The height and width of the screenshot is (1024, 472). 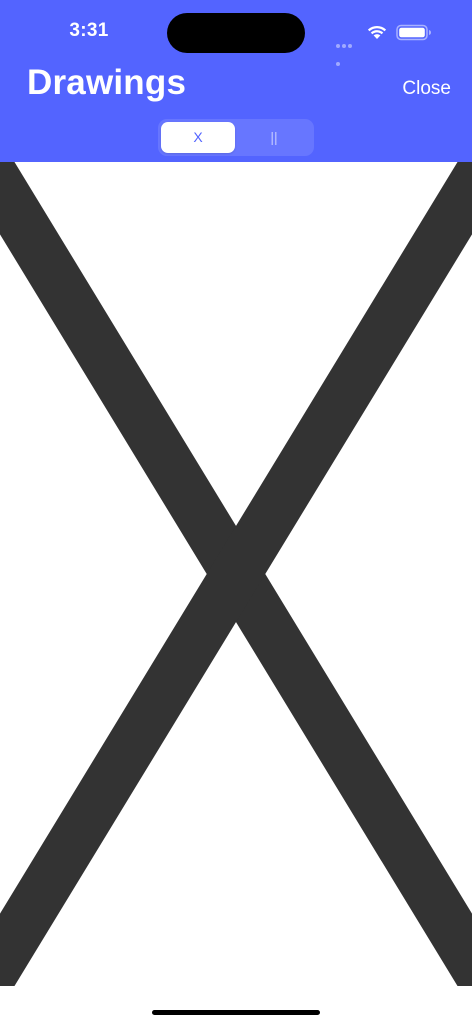 What do you see at coordinates (274, 137) in the screenshot?
I see `segment-parallel-lines: ||` at bounding box center [274, 137].